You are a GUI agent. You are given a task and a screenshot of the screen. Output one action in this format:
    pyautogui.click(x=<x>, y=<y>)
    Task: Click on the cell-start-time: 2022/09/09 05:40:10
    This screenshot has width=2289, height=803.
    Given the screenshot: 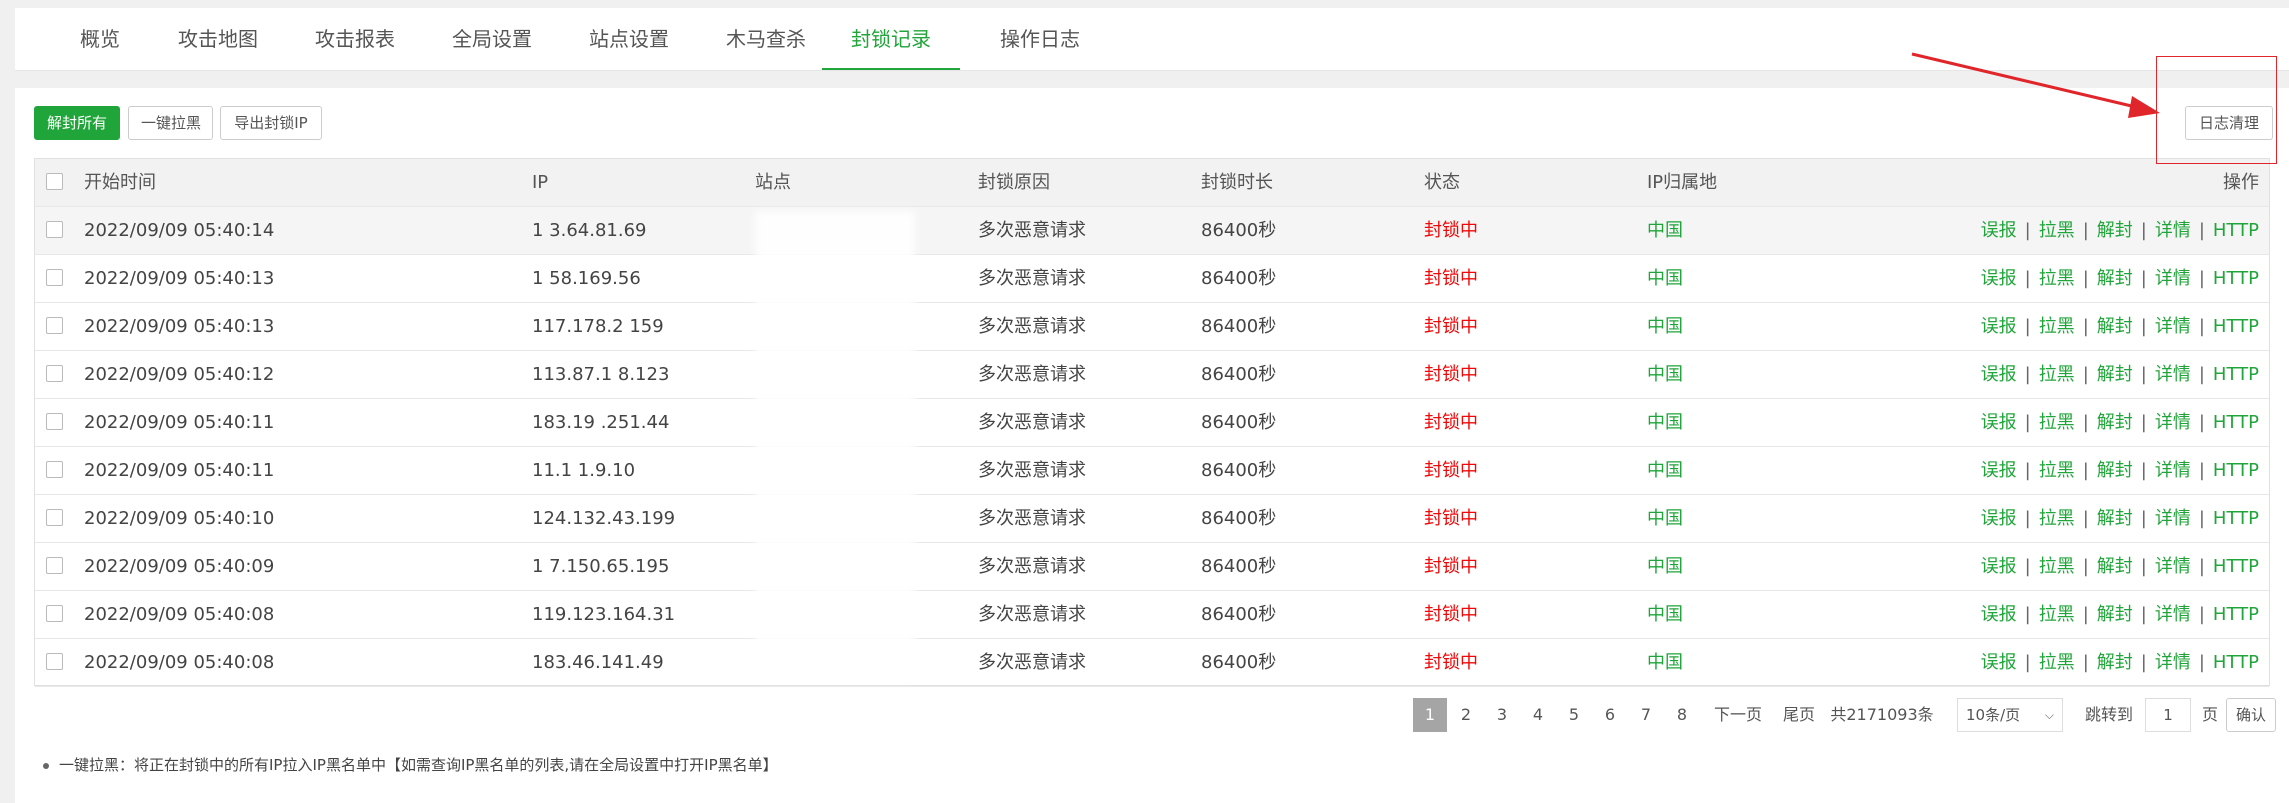 What is the action you would take?
    pyautogui.click(x=179, y=518)
    